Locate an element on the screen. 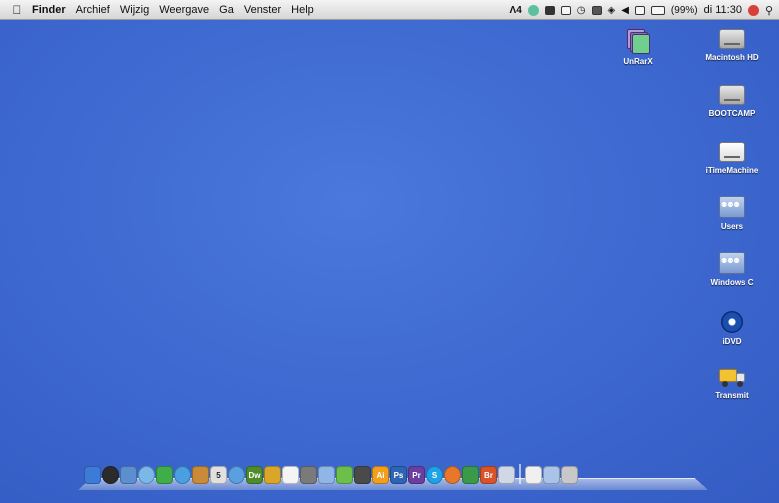  address-book-icon is located at coordinates (200, 475).